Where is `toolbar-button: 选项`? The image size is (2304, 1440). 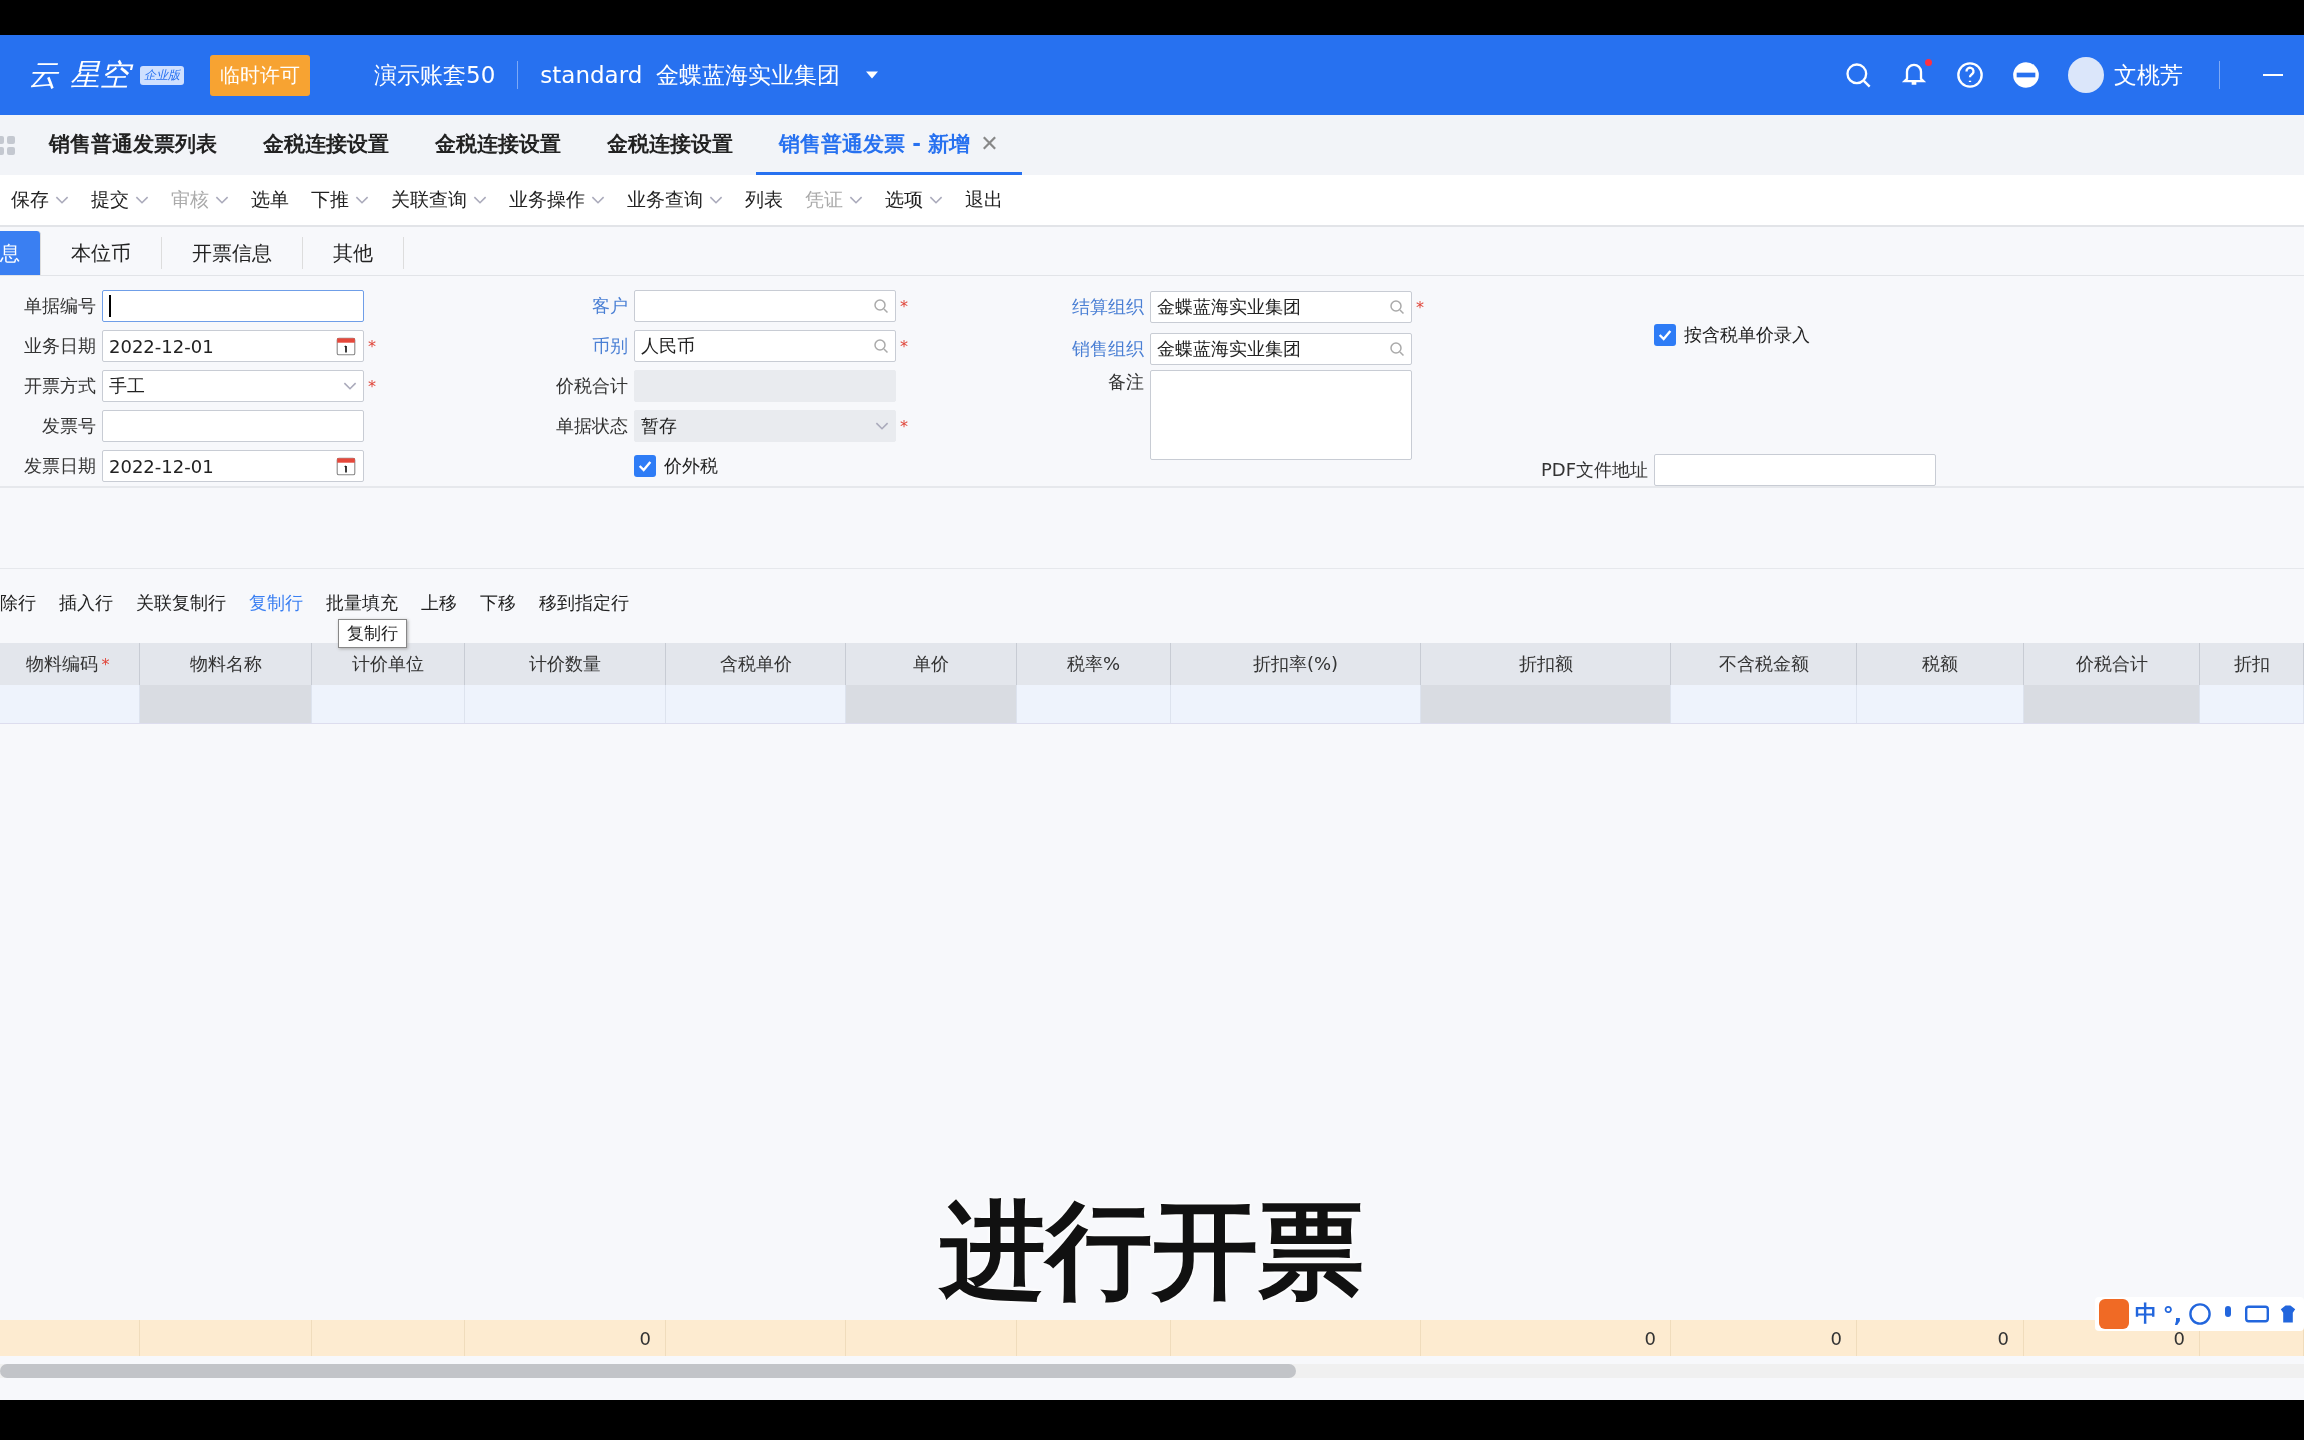 toolbar-button: 选项 is located at coordinates (914, 200).